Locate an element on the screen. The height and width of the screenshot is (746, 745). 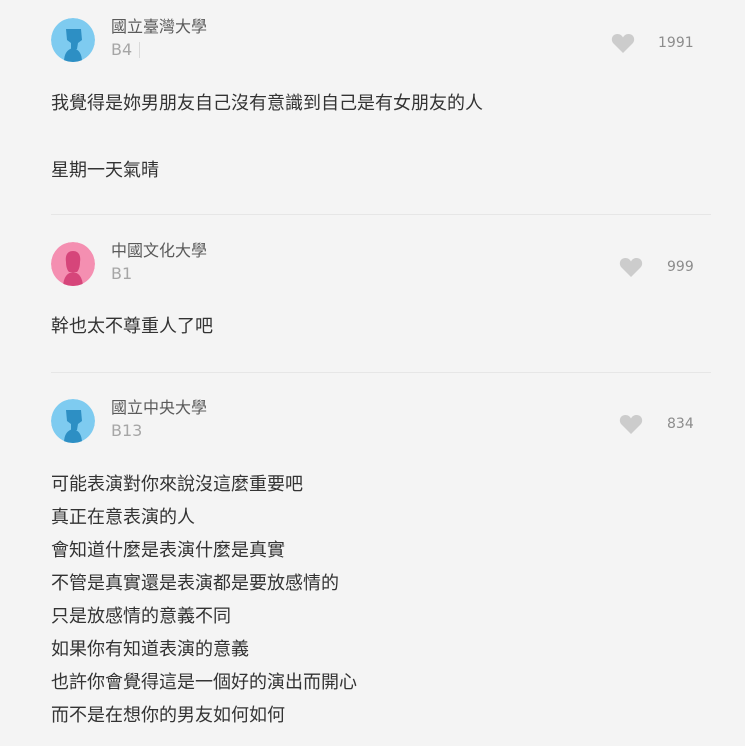
floor-row: B4 is located at coordinates (126, 50).